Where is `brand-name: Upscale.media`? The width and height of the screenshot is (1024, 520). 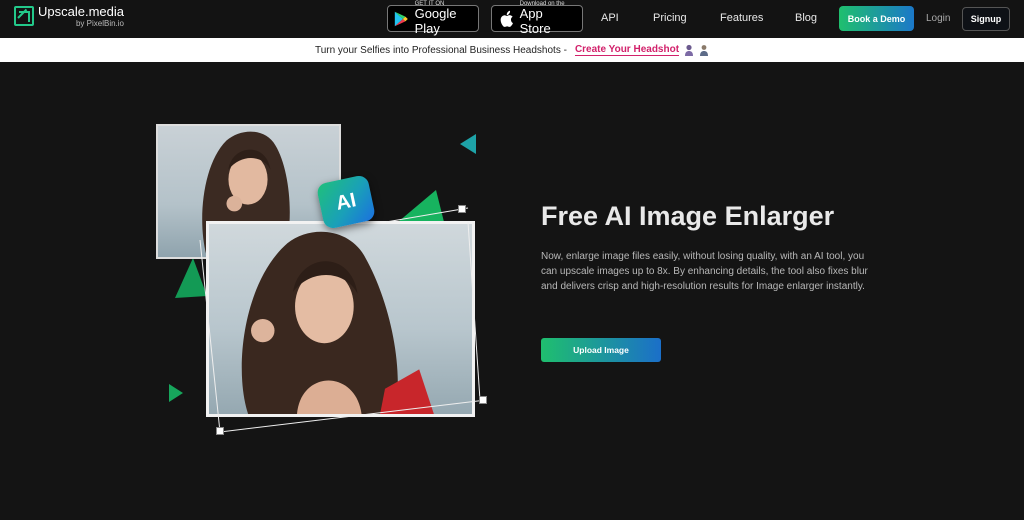 brand-name: Upscale.media is located at coordinates (81, 11).